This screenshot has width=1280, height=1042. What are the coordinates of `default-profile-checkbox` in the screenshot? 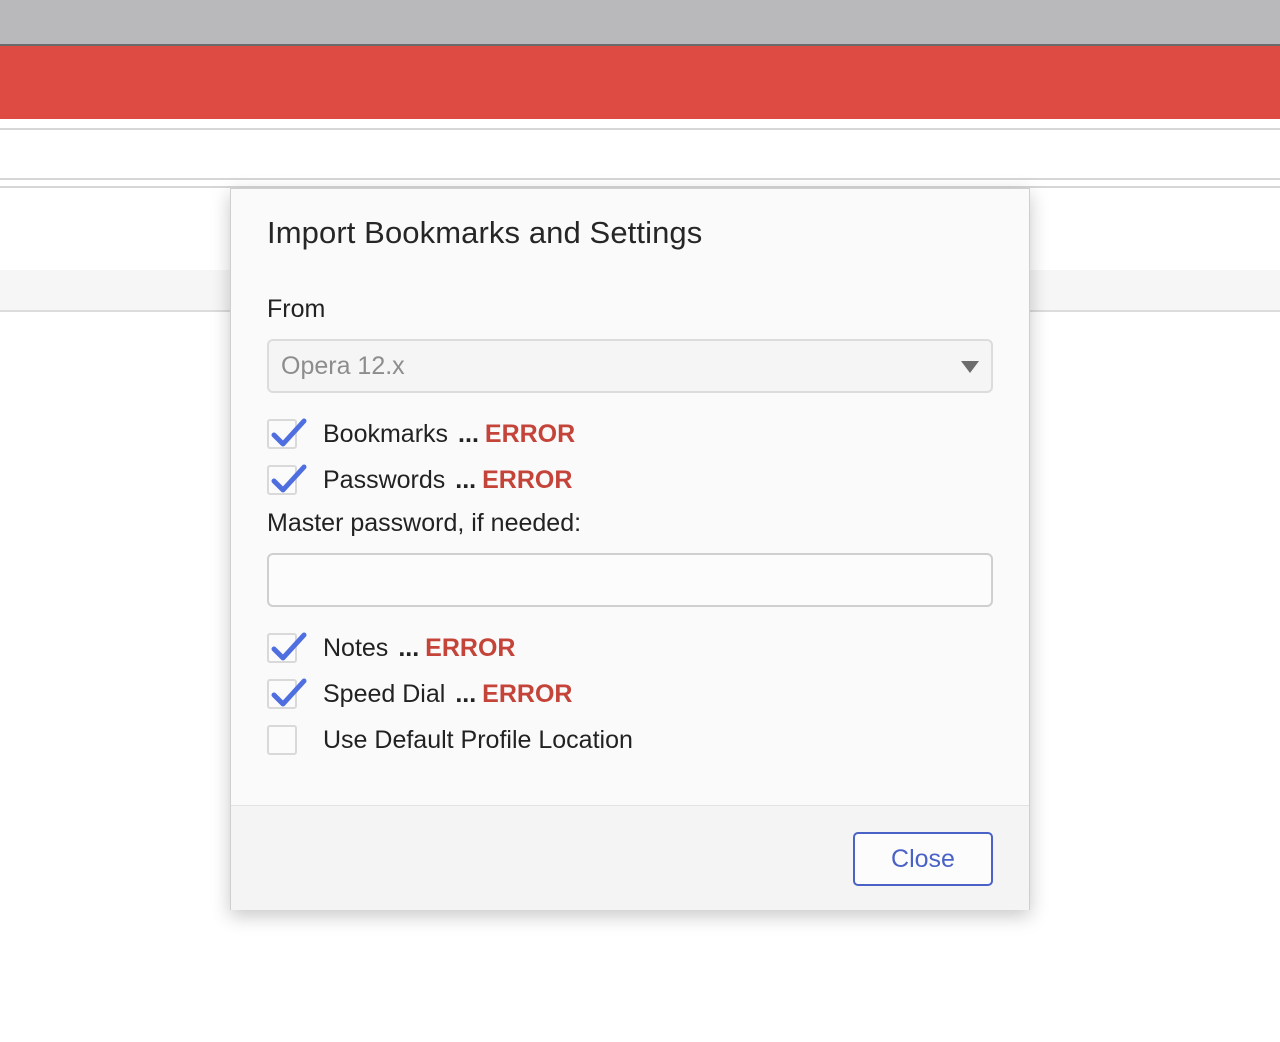 It's located at (282, 740).